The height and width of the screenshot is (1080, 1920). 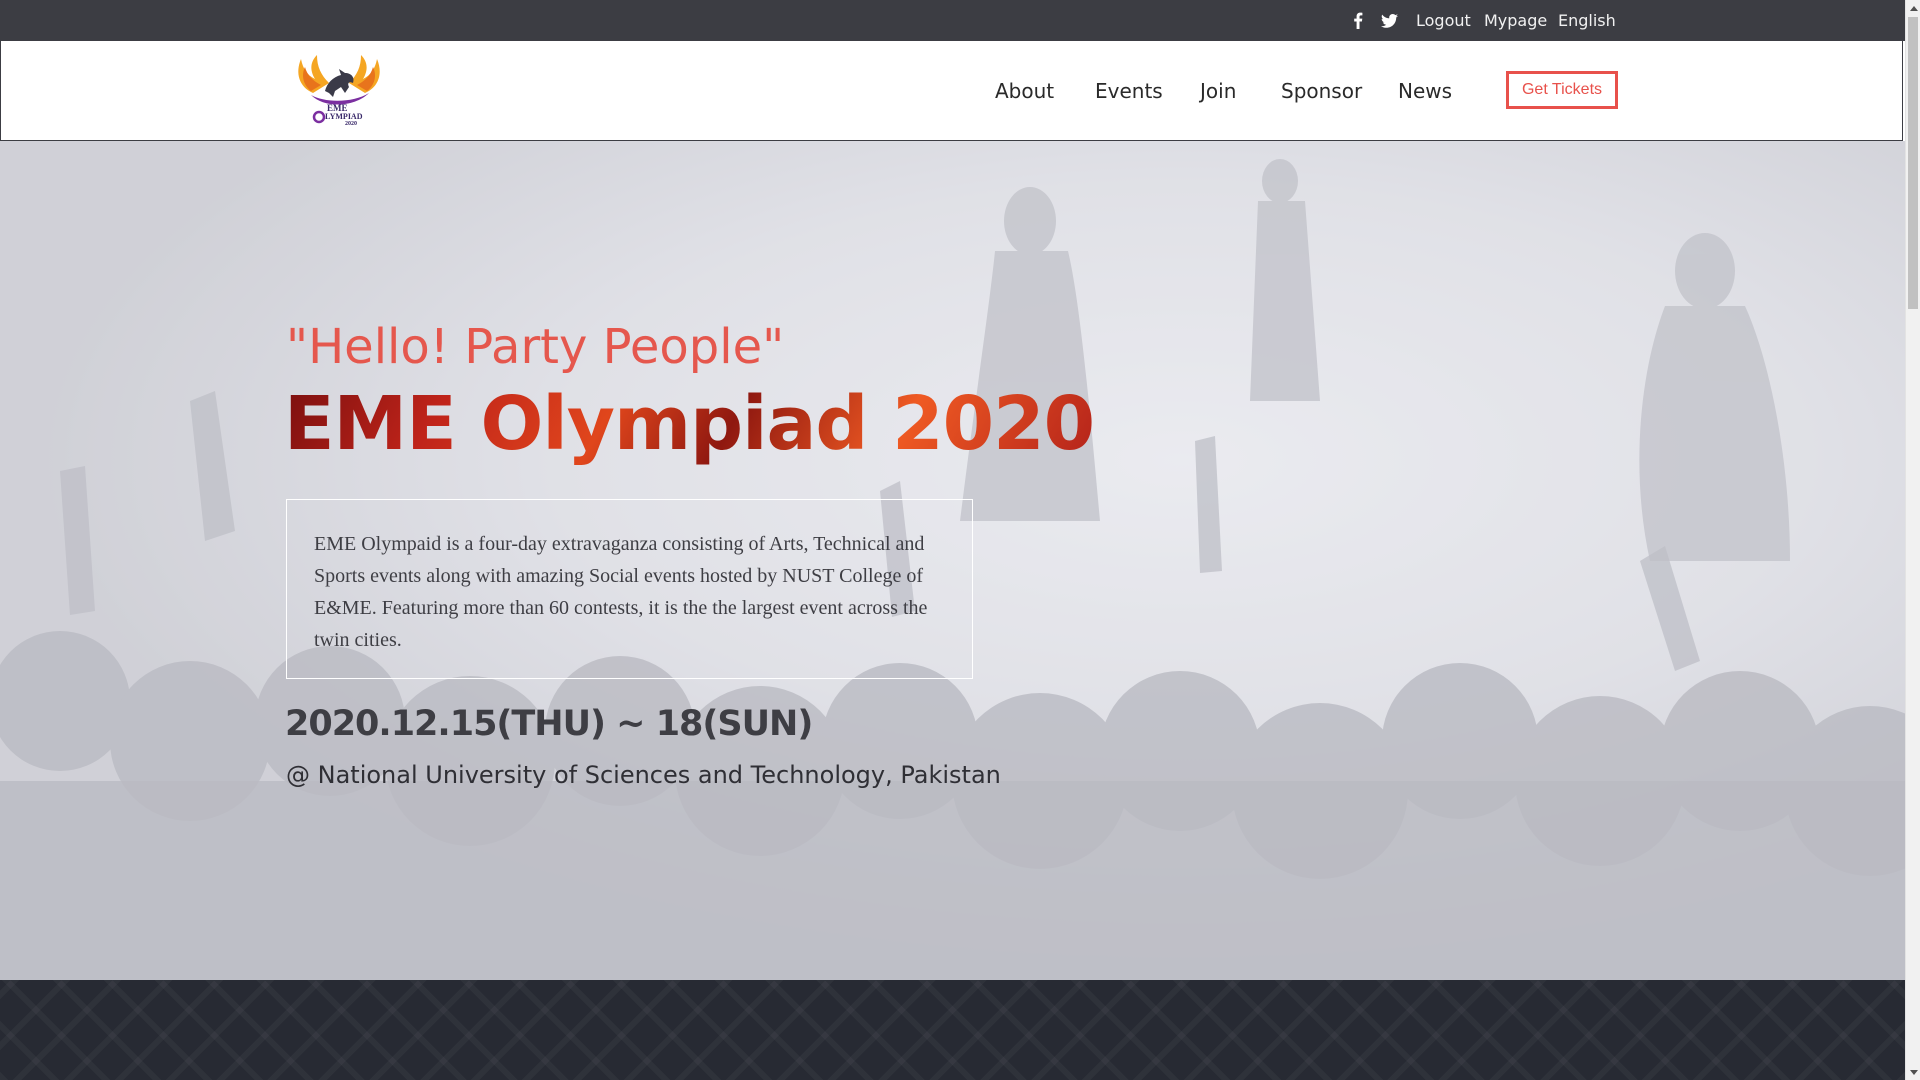 What do you see at coordinates (549, 724) in the screenshot?
I see `event-dates: 2020.12.15(THU) ~ 18(SUN)` at bounding box center [549, 724].